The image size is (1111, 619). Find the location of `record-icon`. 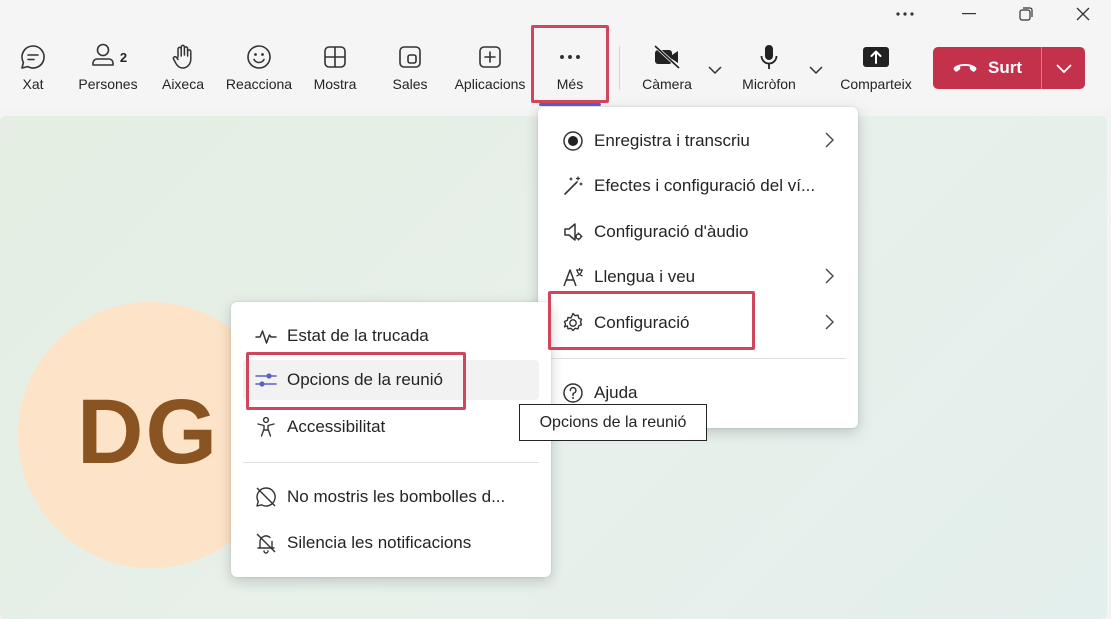

record-icon is located at coordinates (573, 141).